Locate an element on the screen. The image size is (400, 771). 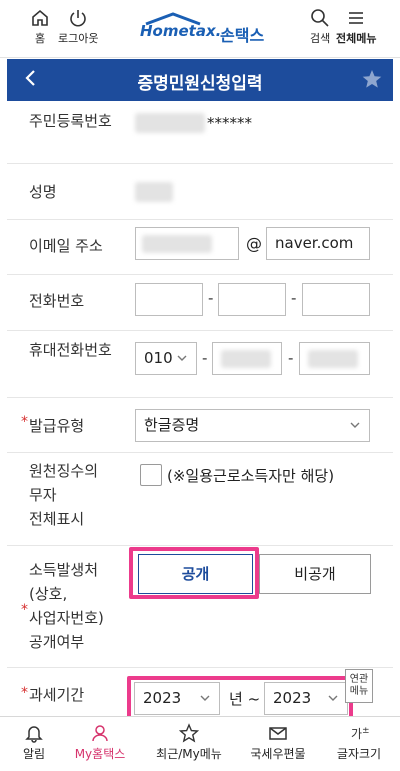
nav-text-size-label: 글자크기 is located at coordinates (359, 754).